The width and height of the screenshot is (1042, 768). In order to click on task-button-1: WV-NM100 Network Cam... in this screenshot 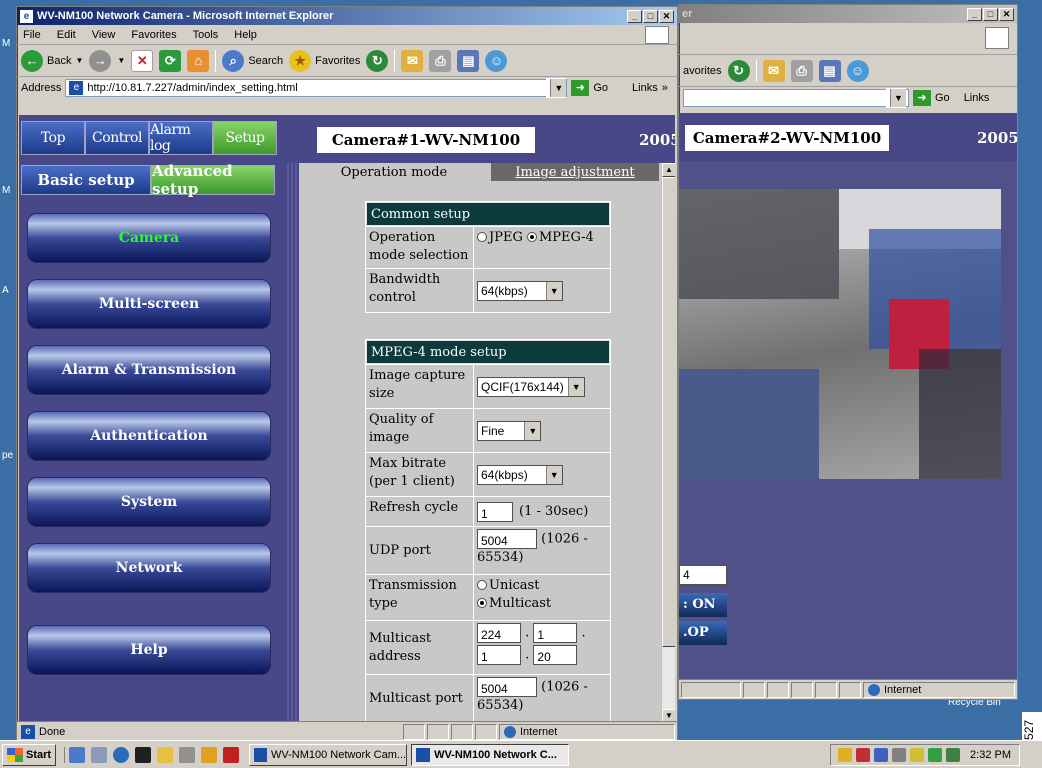, I will do `click(328, 754)`.